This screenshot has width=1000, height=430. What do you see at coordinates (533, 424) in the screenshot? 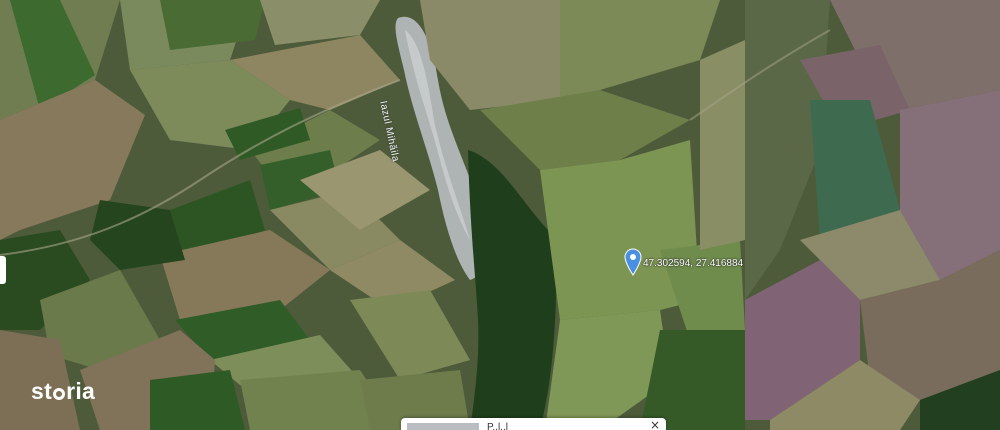
I see `listing-preview-popup: P..l..l ×` at bounding box center [533, 424].